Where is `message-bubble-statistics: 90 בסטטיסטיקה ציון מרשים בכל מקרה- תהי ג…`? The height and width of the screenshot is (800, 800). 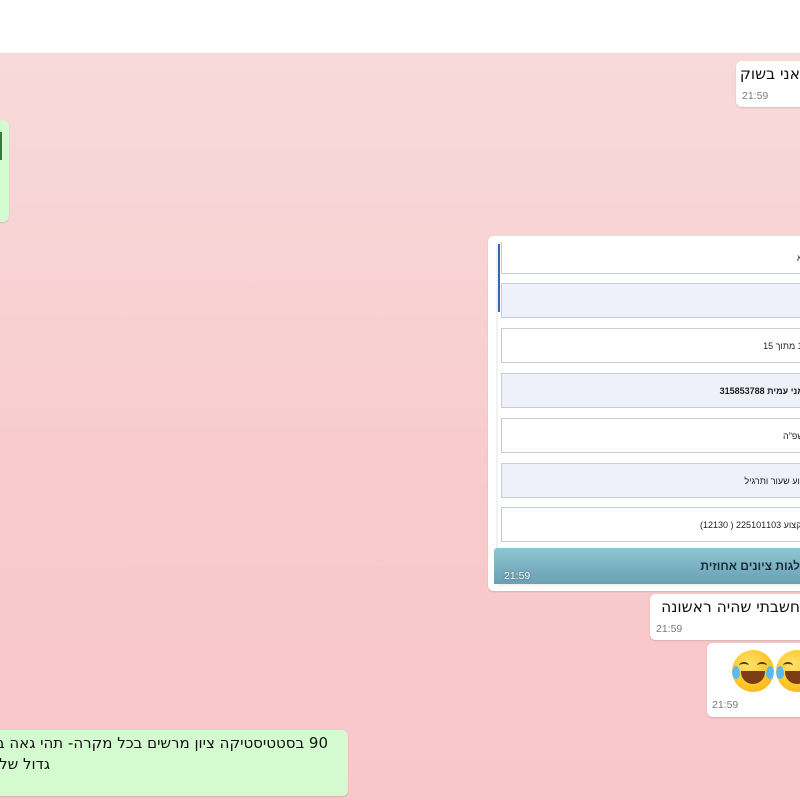
message-bubble-statistics: 90 בסטטיסטיקה ציון מרשים בכל מקרה- תהי ג… is located at coordinates (174, 763).